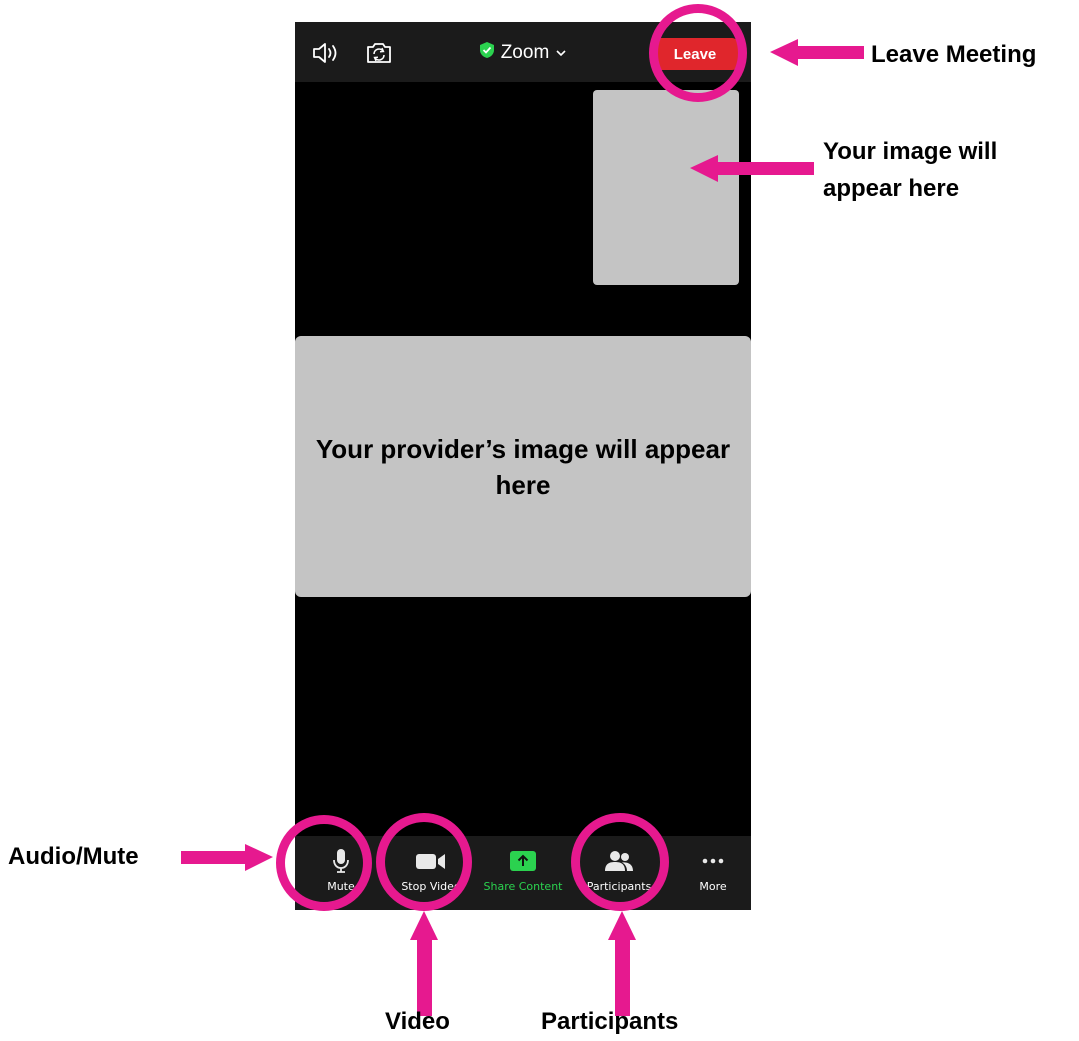 Image resolution: width=1079 pixels, height=1041 pixels. What do you see at coordinates (424, 963) in the screenshot?
I see `video-arrow` at bounding box center [424, 963].